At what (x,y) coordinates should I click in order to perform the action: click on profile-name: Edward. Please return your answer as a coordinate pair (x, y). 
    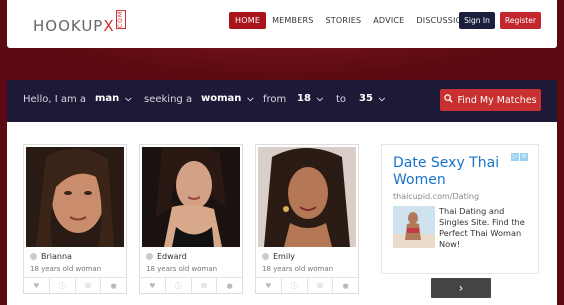
    Looking at the image, I should click on (166, 256).